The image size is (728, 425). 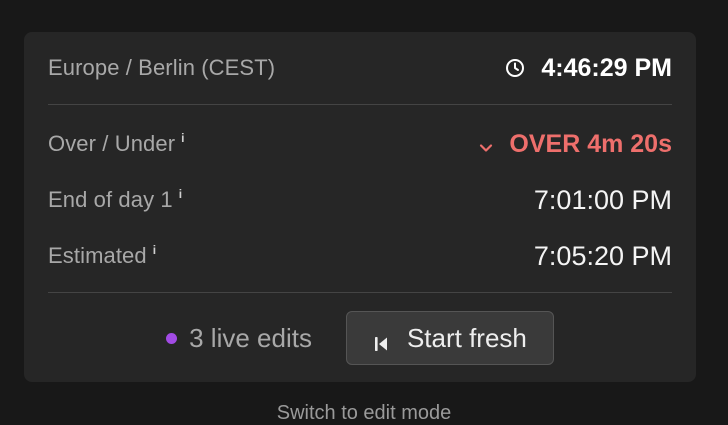 I want to click on start-fresh-button: Start fresh, so click(x=449, y=338).